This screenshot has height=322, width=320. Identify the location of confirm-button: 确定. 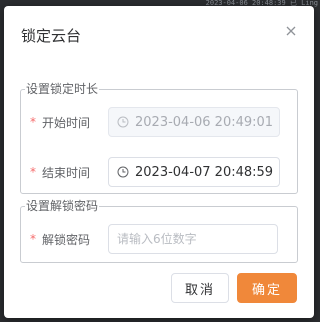
(267, 288).